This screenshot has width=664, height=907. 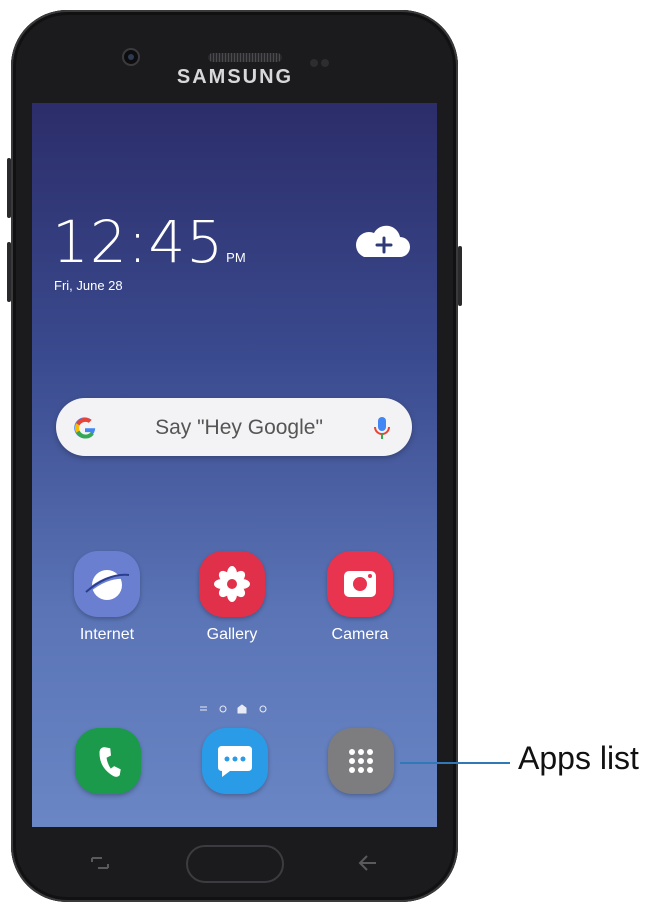 I want to click on clock-date: Fri, June 28, so click(x=88, y=285).